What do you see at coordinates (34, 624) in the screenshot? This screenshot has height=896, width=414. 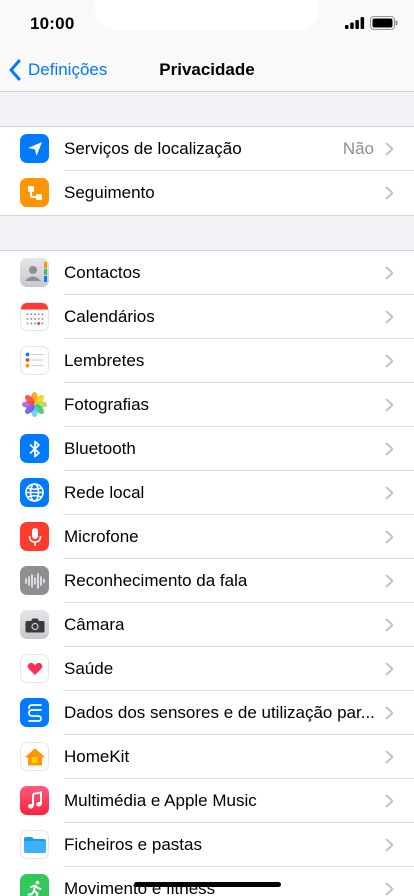 I see `camera-icon` at bounding box center [34, 624].